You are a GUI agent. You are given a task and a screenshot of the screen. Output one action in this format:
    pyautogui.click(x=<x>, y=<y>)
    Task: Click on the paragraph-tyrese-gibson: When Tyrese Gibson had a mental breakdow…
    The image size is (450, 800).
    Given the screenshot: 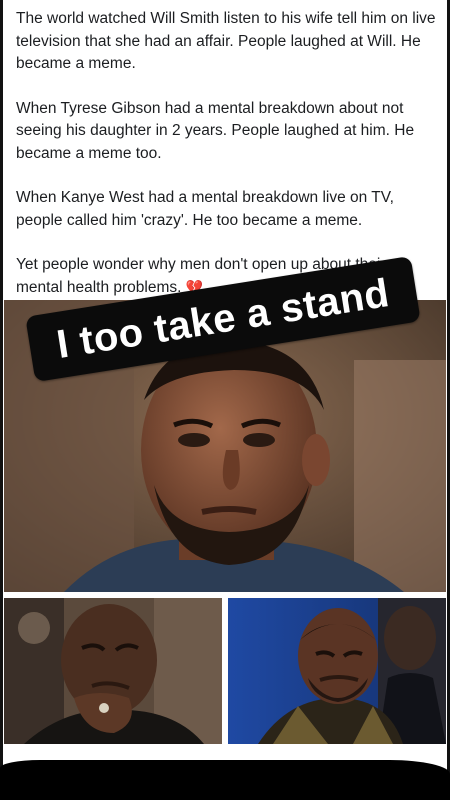 What is the action you would take?
    pyautogui.click(x=215, y=130)
    